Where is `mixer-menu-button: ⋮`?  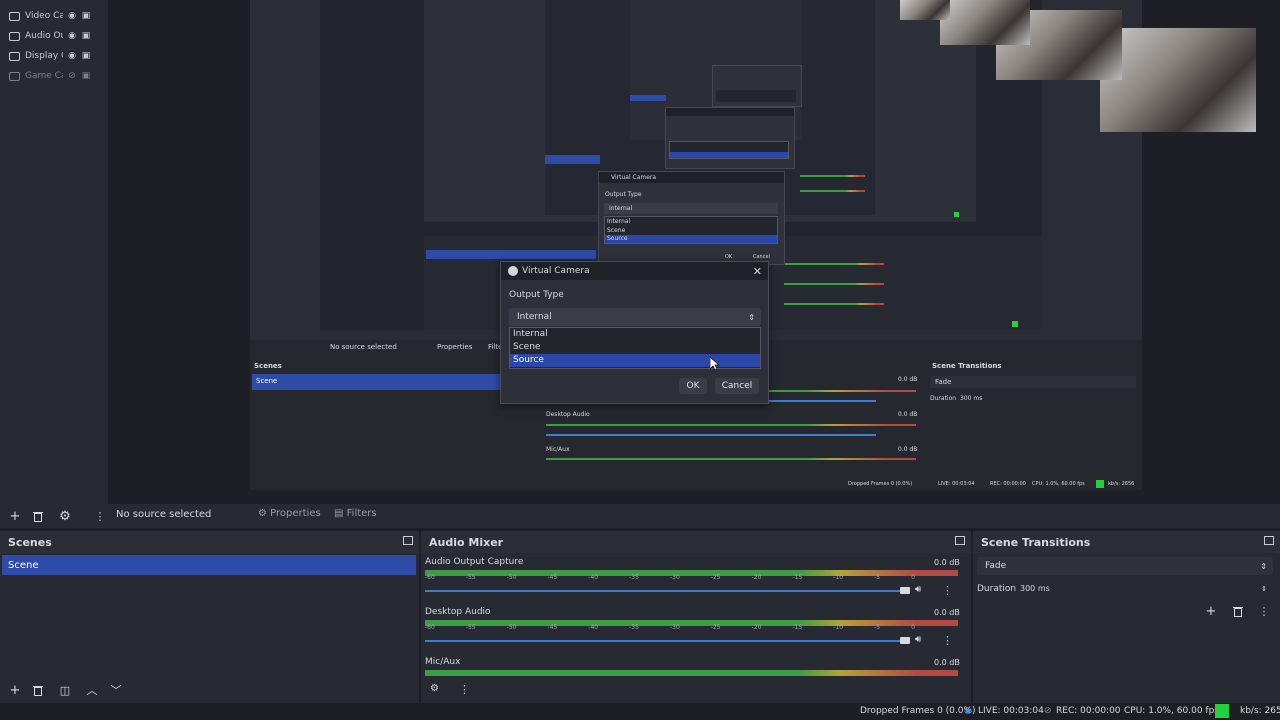
mixer-menu-button: ⋮ is located at coordinates (464, 689).